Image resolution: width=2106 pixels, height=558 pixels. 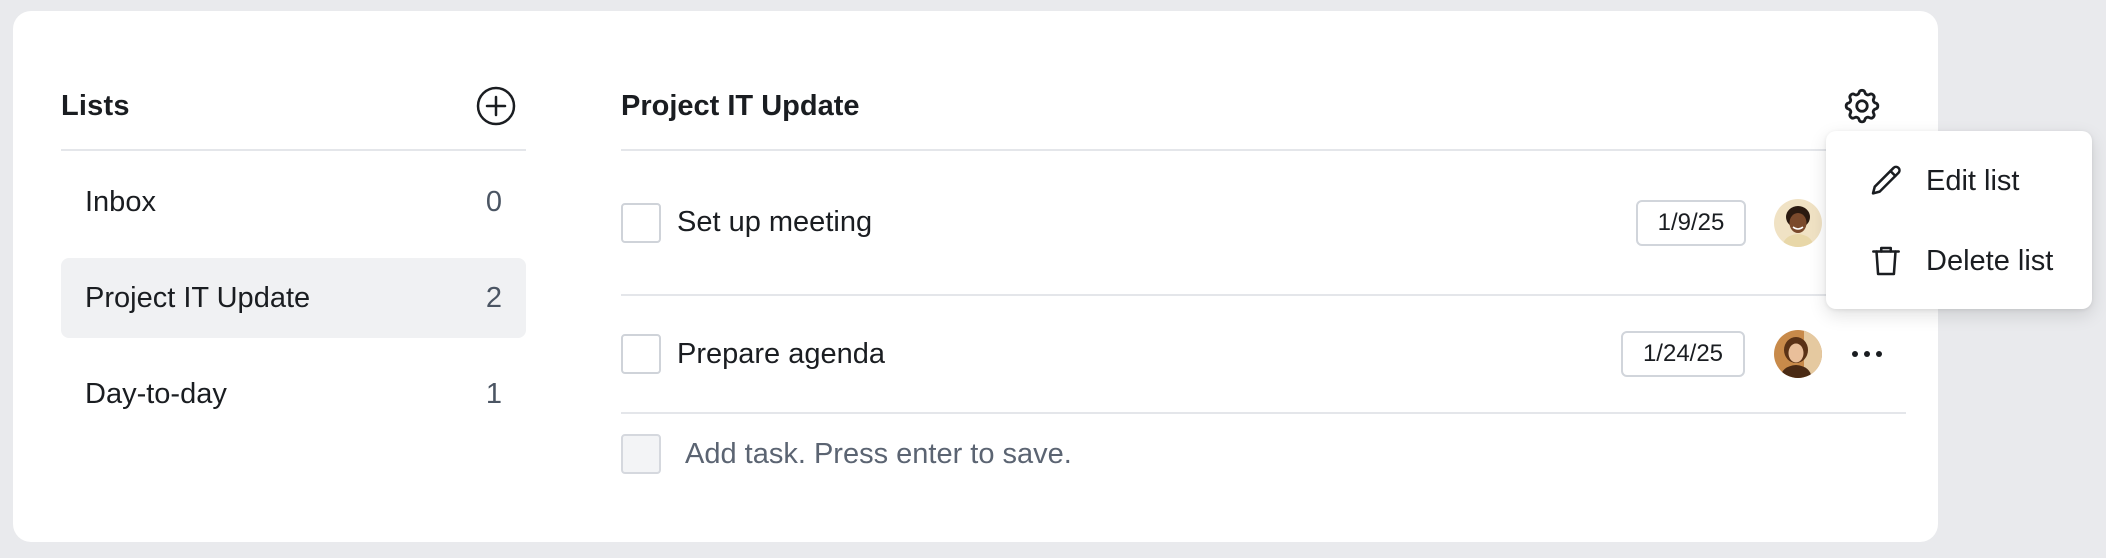 I want to click on add-task-row, so click(x=1263, y=454).